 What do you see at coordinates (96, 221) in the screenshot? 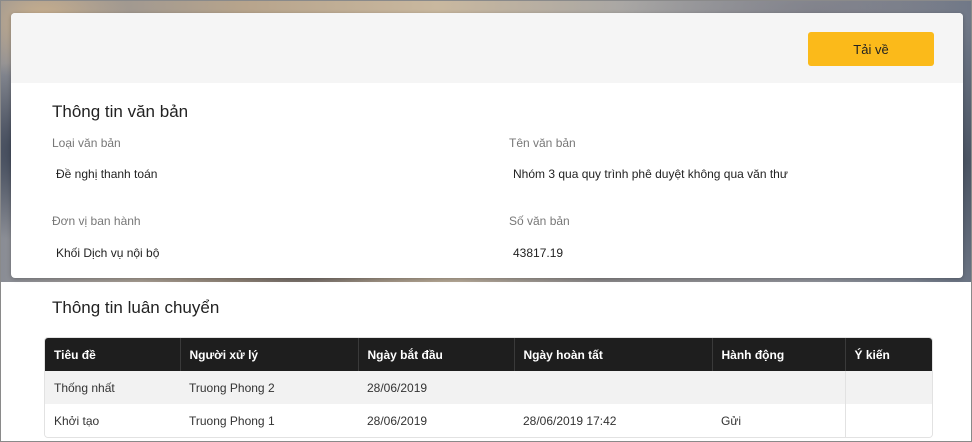
I see `issuer-label: Đơn vị ban hành` at bounding box center [96, 221].